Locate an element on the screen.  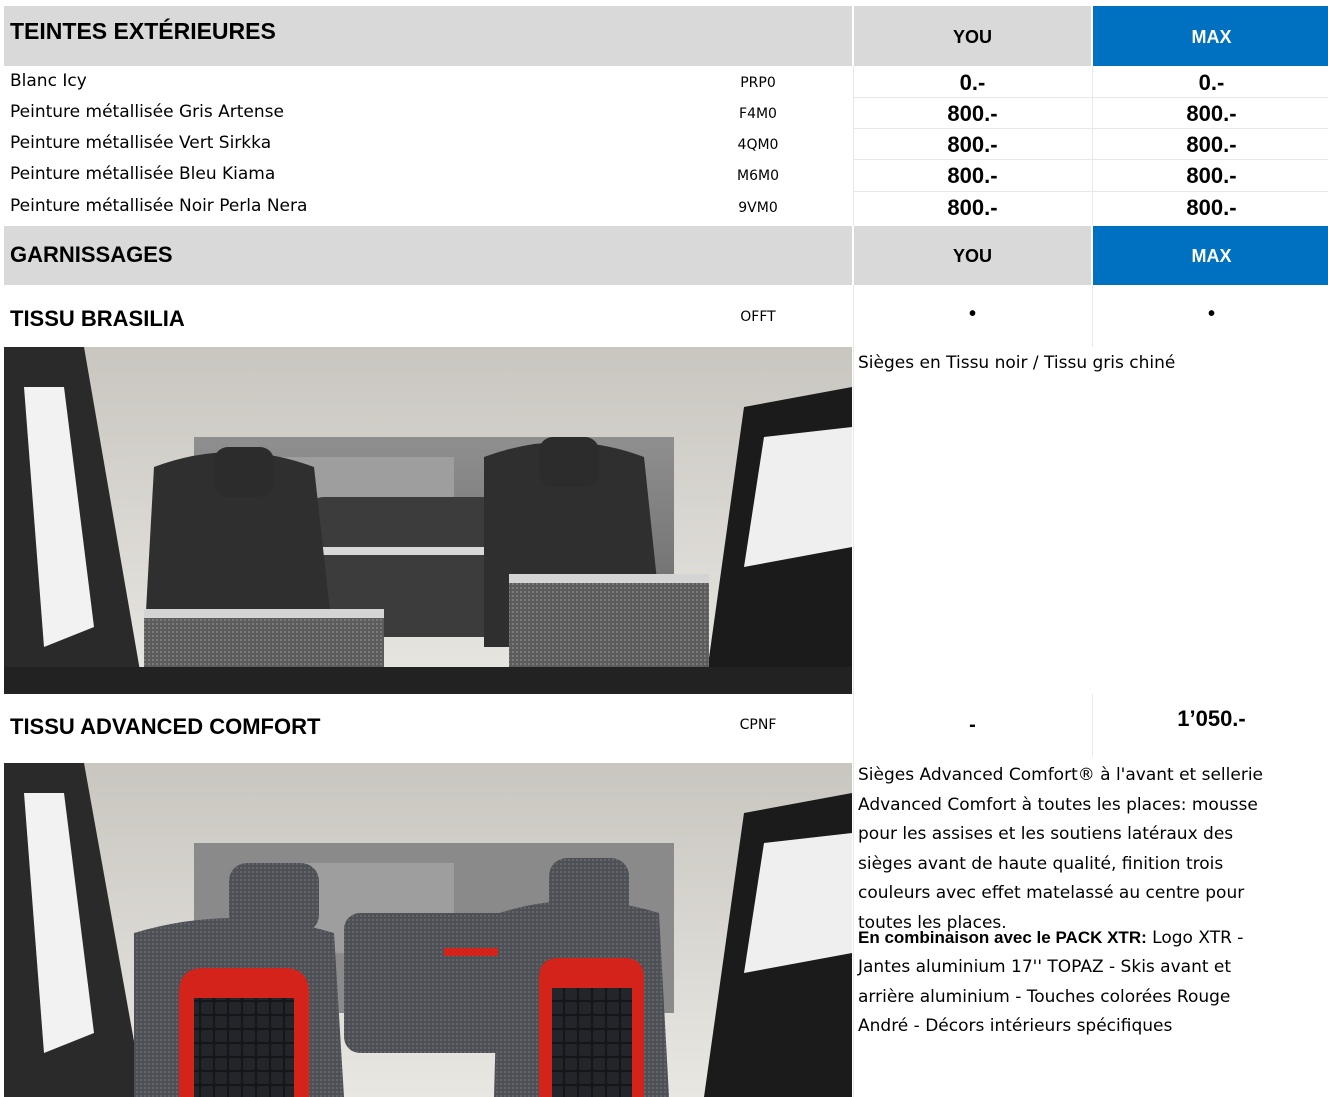
price-max: 0.- is located at coordinates (1211, 82).